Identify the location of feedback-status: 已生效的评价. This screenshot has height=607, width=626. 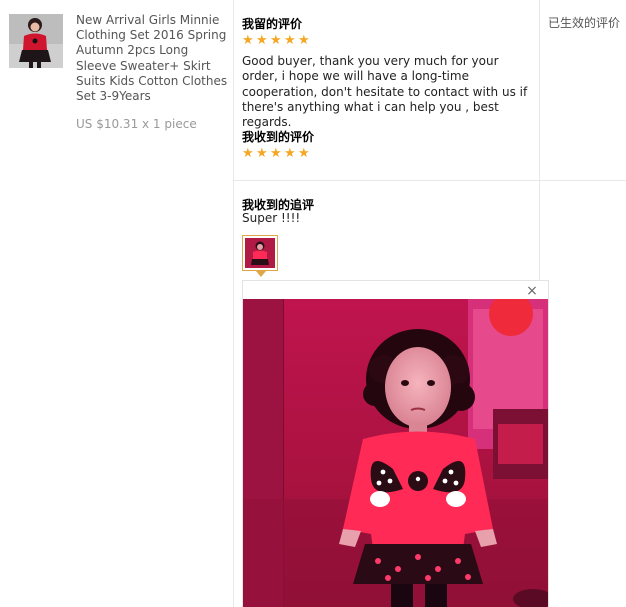
(584, 23).